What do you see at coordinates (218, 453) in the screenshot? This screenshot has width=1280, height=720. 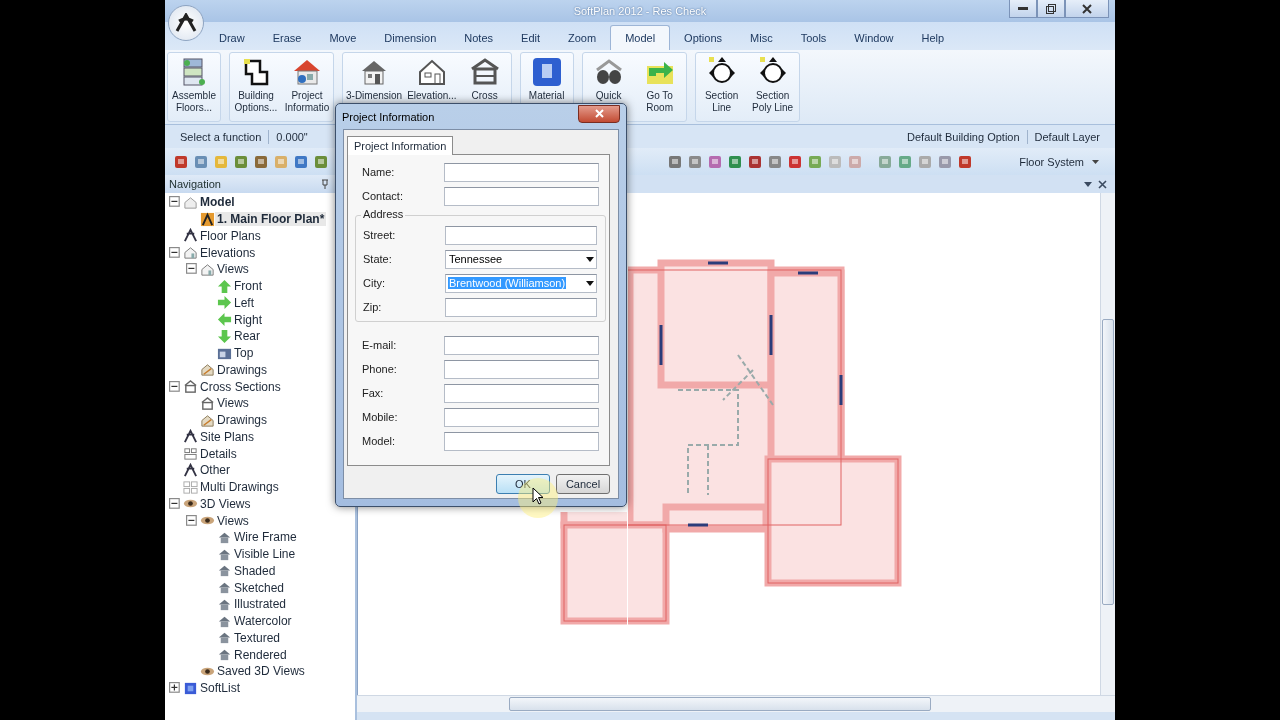 I see `tree-item: Details` at bounding box center [218, 453].